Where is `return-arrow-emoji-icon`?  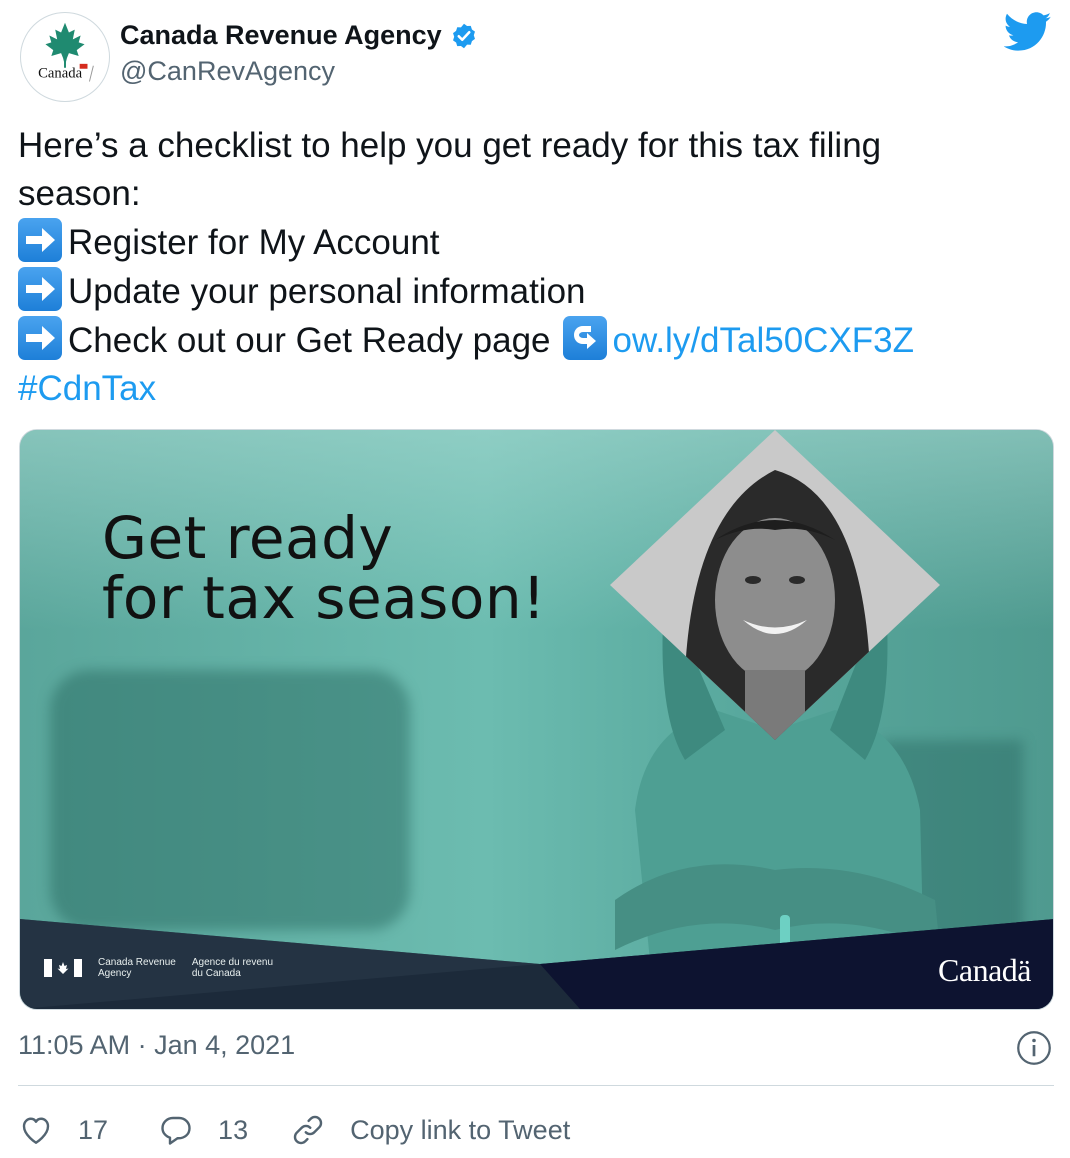 return-arrow-emoji-icon is located at coordinates (584, 338).